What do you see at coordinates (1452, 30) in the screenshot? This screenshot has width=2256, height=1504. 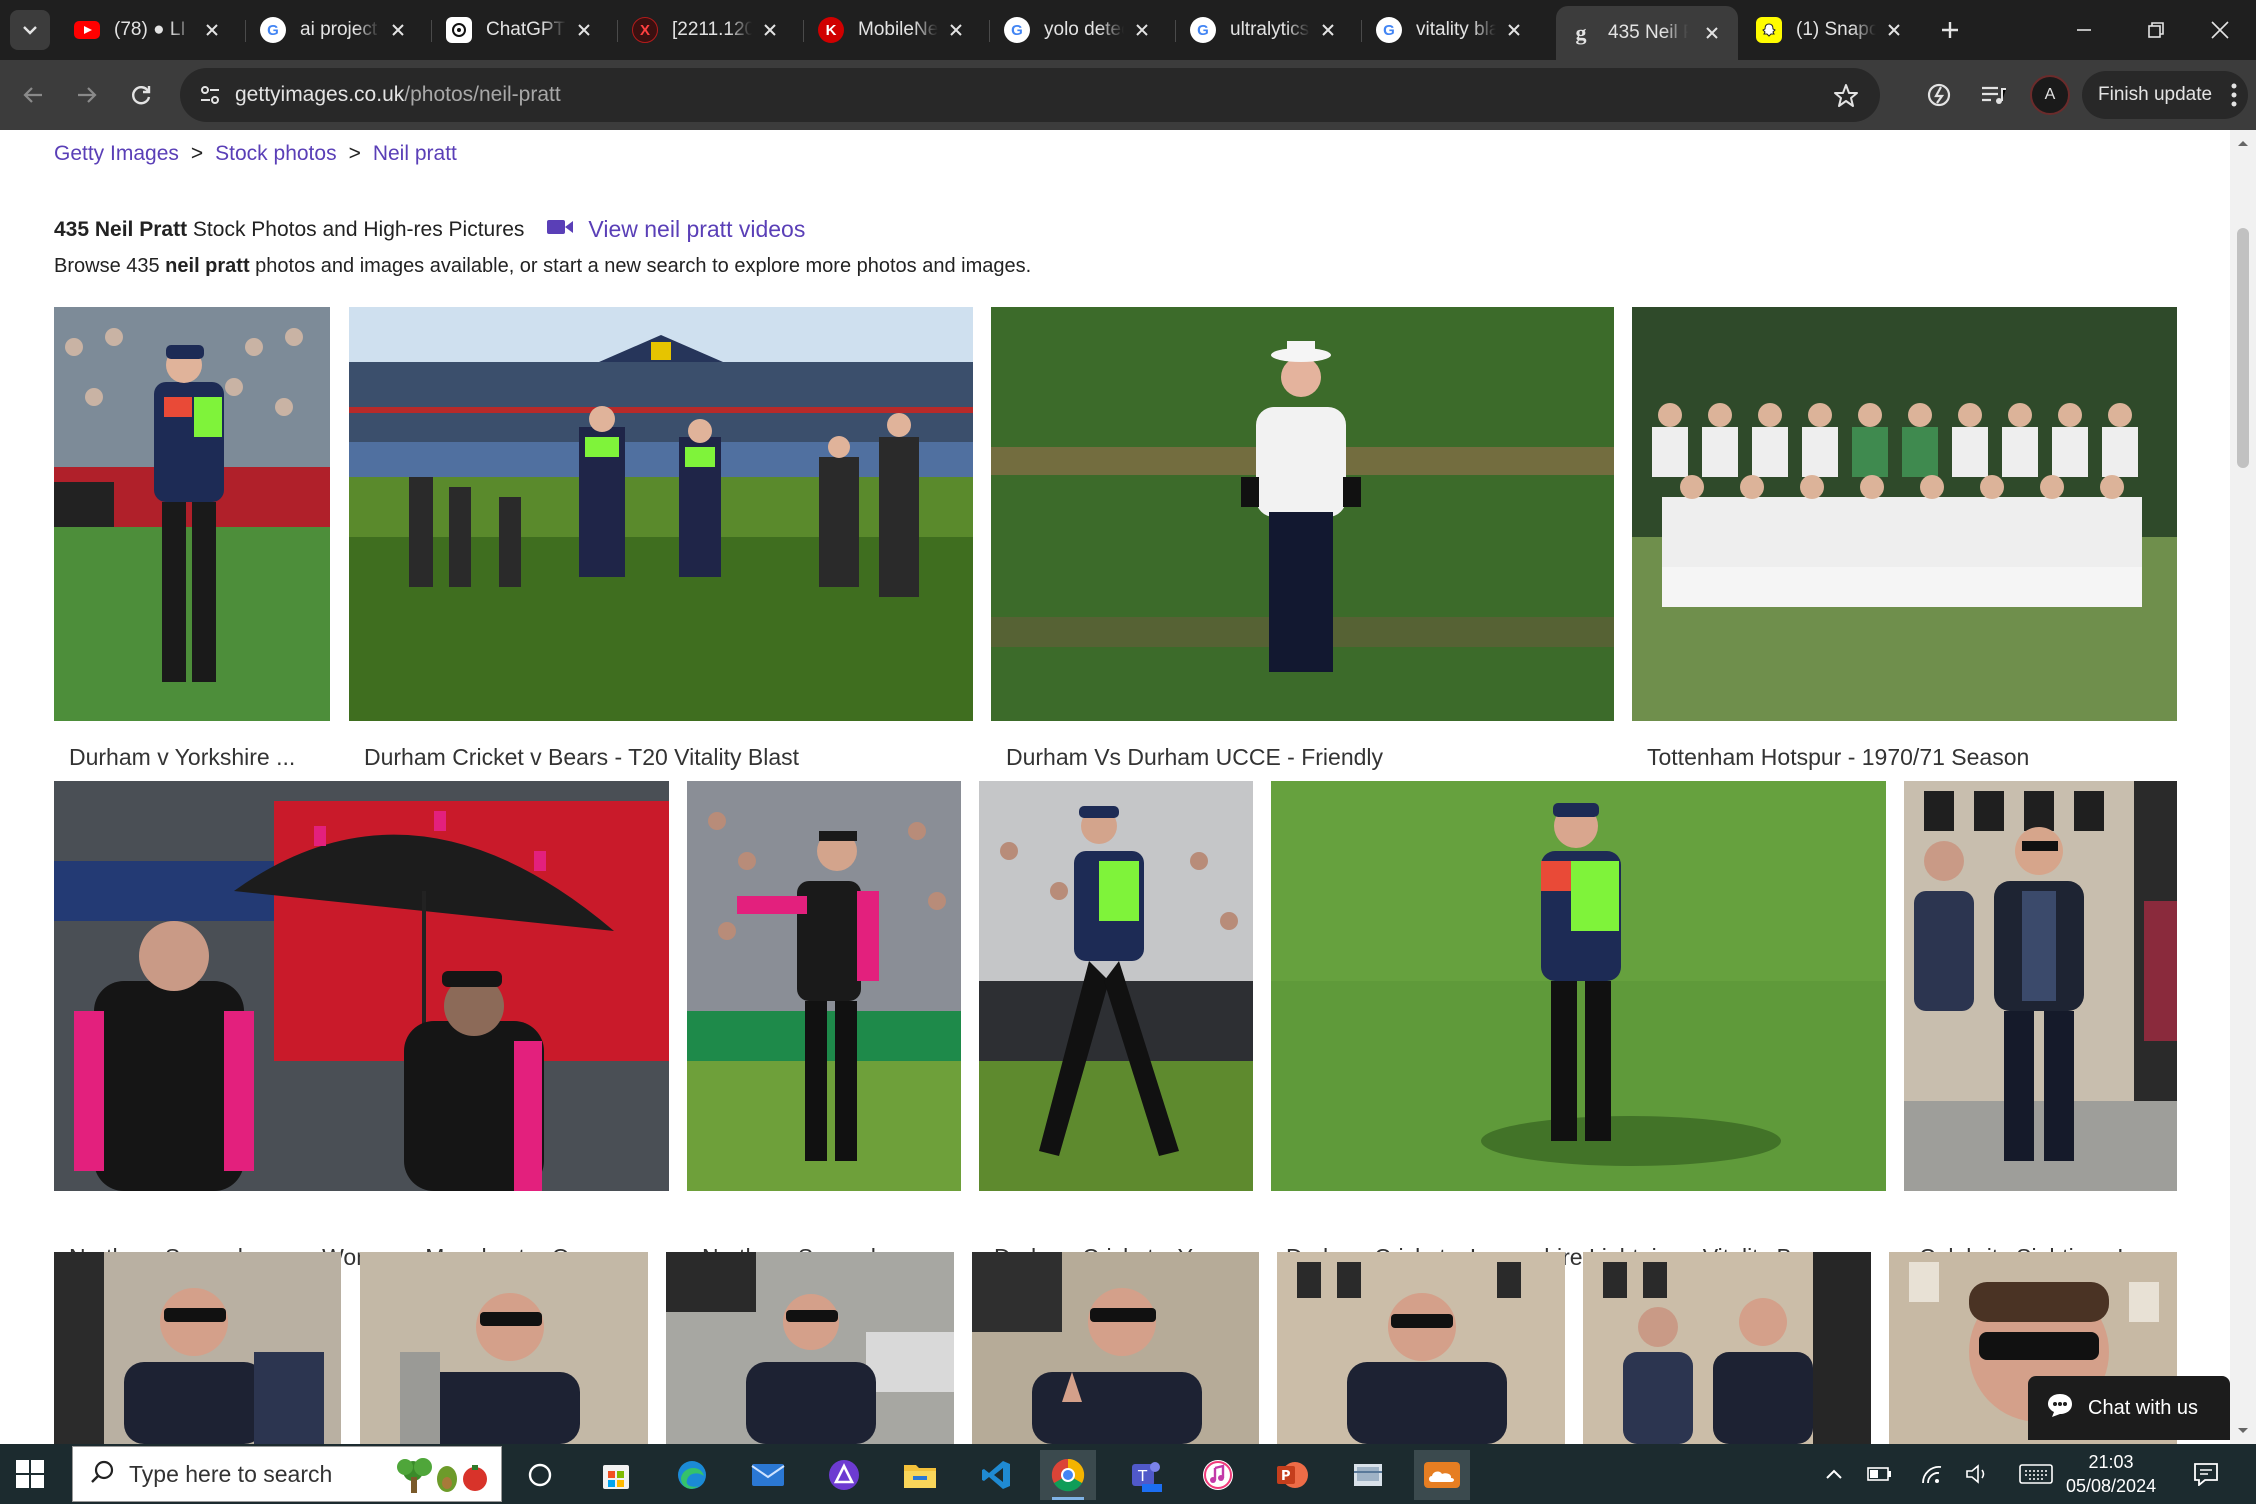 I see `tab-vitality: G vitality bla` at bounding box center [1452, 30].